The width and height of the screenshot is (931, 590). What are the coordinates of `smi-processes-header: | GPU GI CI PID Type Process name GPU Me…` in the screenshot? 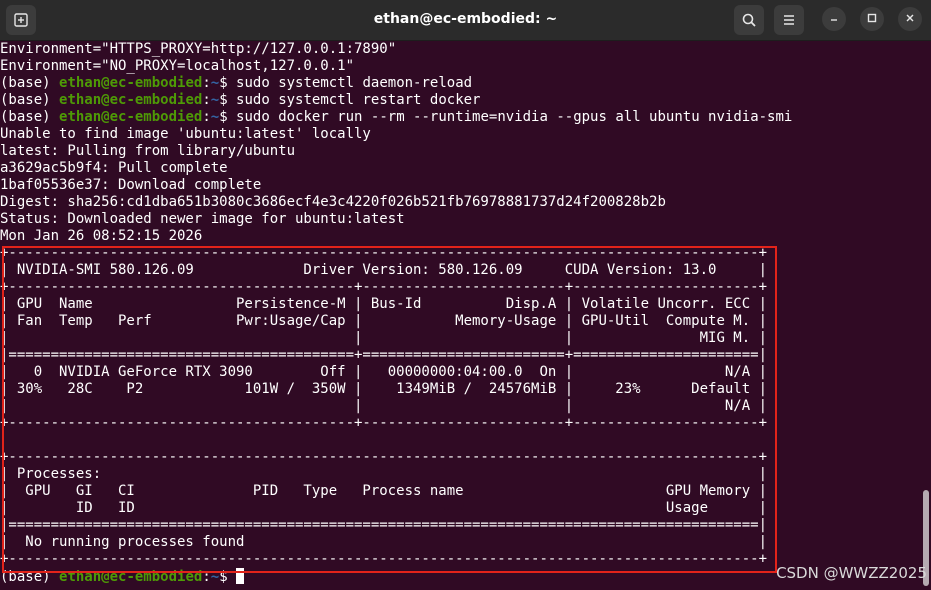 It's located at (384, 491).